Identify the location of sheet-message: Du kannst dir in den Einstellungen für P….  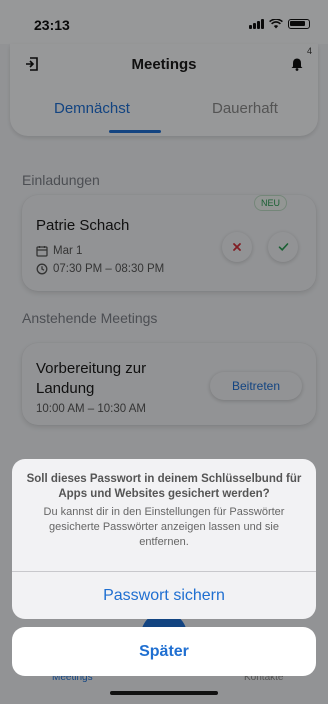
(164, 527).